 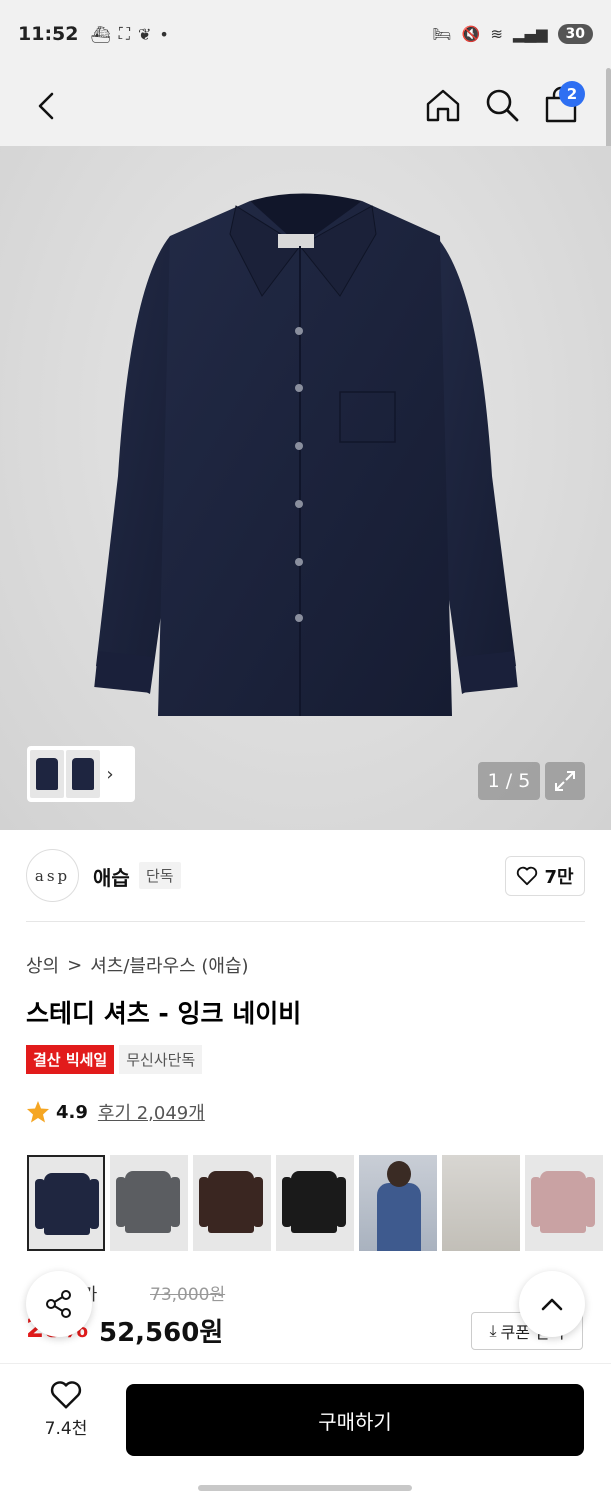 What do you see at coordinates (111, 876) in the screenshot?
I see `brand-name: 애습` at bounding box center [111, 876].